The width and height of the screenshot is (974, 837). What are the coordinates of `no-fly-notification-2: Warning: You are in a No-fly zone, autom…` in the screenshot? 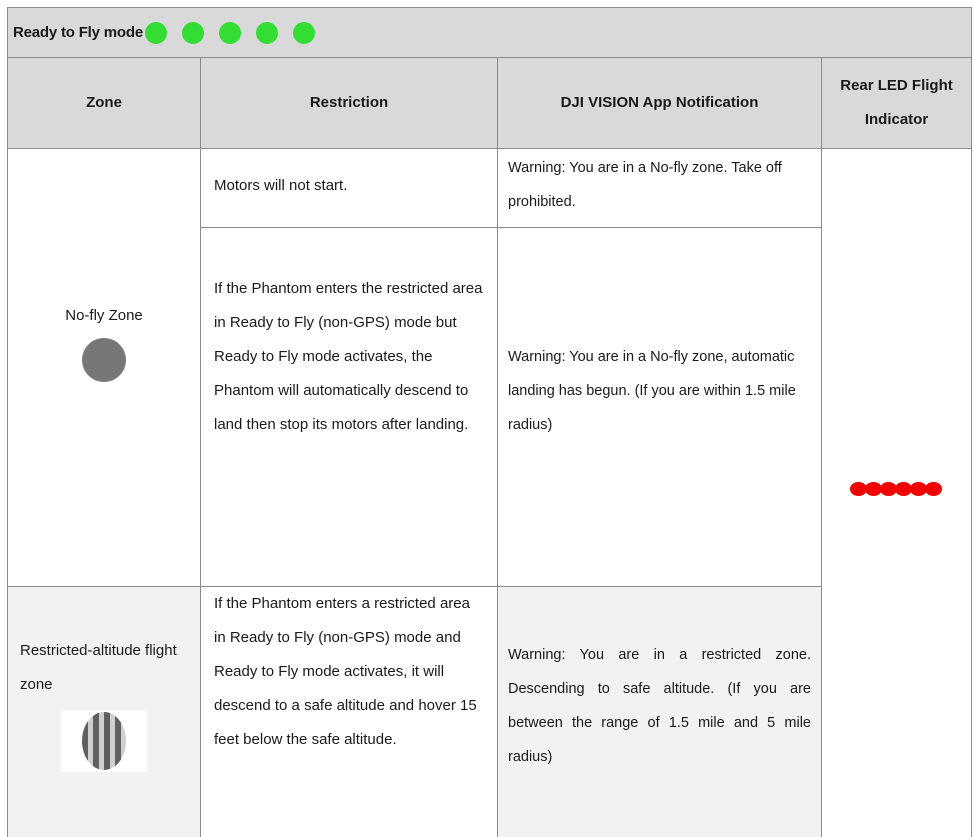 It's located at (659, 406).